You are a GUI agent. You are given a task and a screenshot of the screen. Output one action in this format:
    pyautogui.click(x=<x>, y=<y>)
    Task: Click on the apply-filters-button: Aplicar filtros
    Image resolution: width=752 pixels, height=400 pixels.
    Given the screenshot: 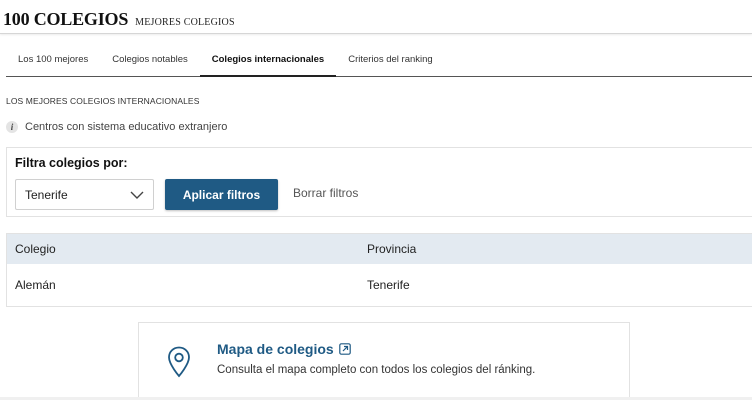 What is the action you would take?
    pyautogui.click(x=221, y=194)
    